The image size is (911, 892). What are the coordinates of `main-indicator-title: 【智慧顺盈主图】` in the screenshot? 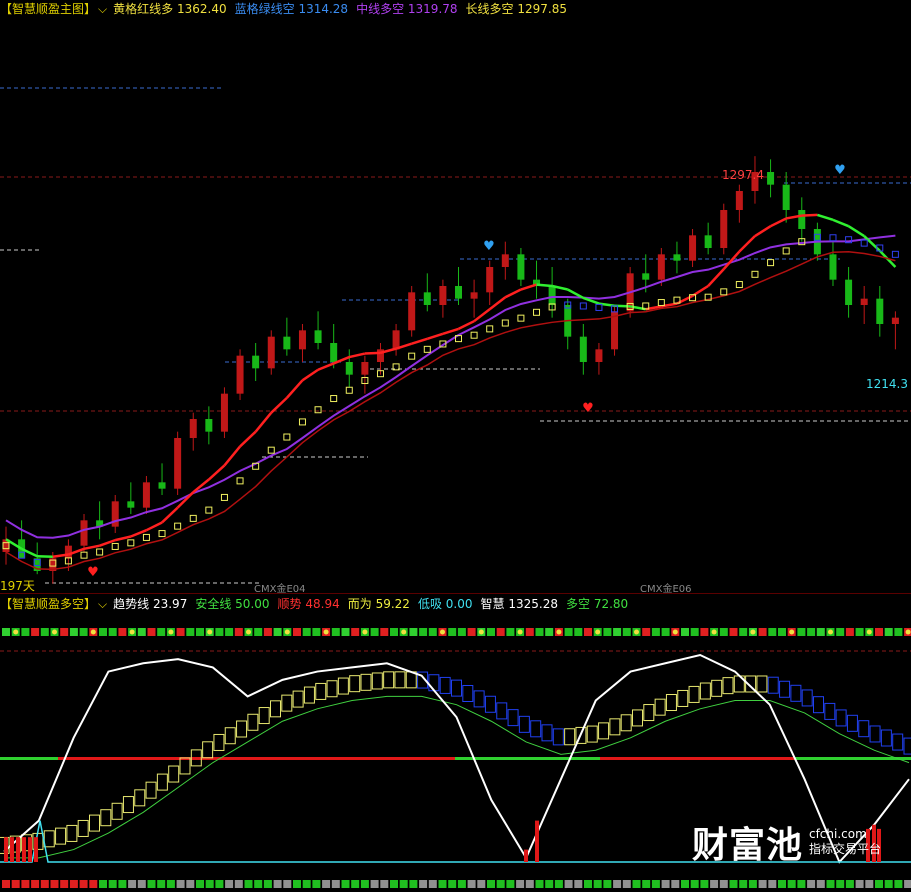 It's located at (48, 9).